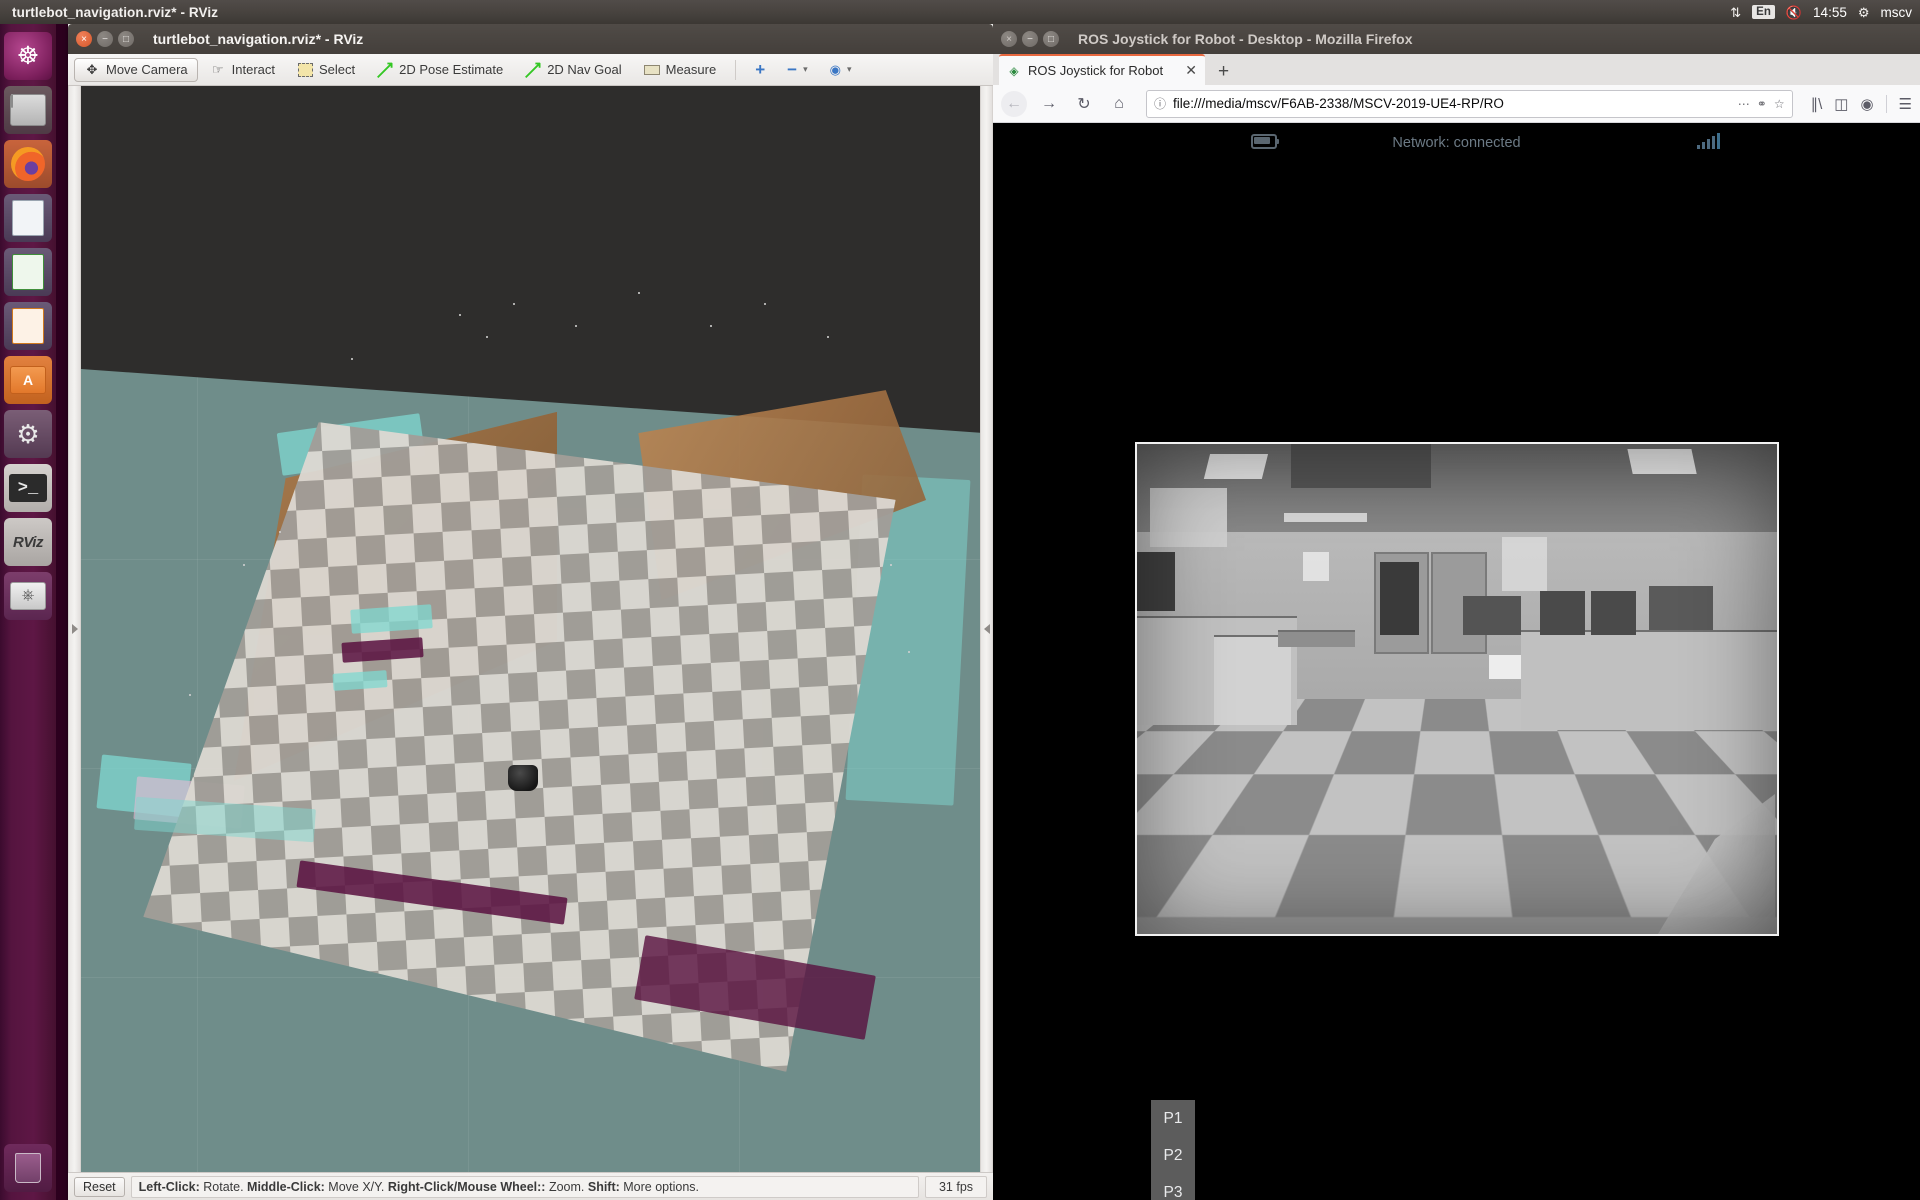 The width and height of the screenshot is (1920, 1200). What do you see at coordinates (147, 69) in the screenshot?
I see `tool-move-camera-label: Move Camera` at bounding box center [147, 69].